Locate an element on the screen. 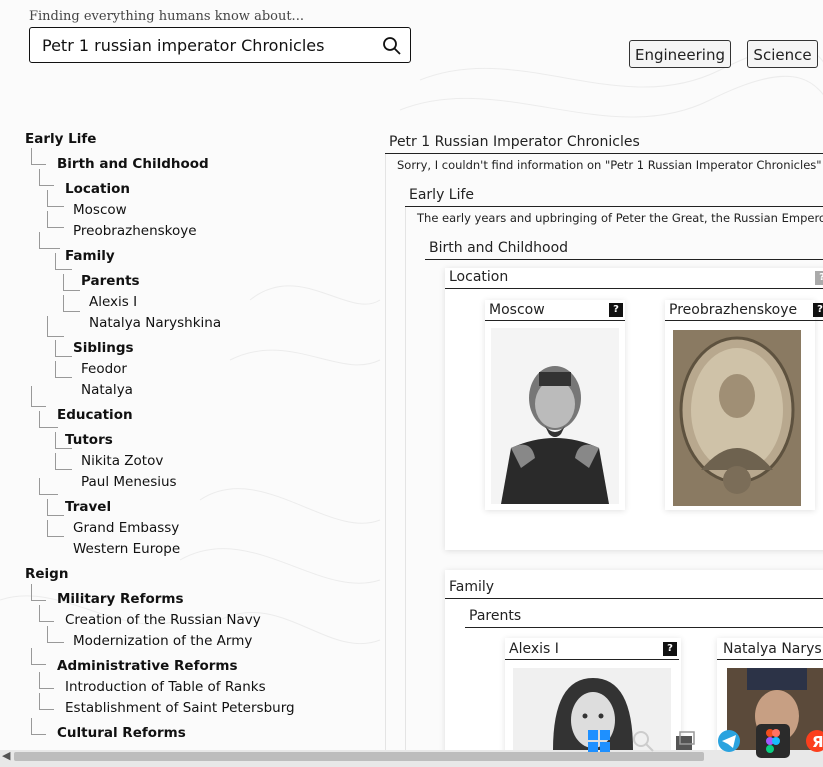 The image size is (823, 767). windows-icon is located at coordinates (599, 741).